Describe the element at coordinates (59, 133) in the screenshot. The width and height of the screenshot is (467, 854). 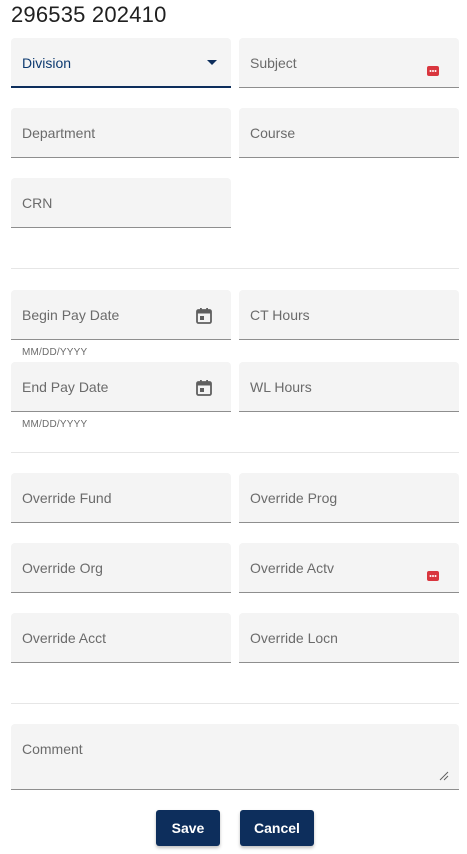
I see `department-label: Department` at that location.